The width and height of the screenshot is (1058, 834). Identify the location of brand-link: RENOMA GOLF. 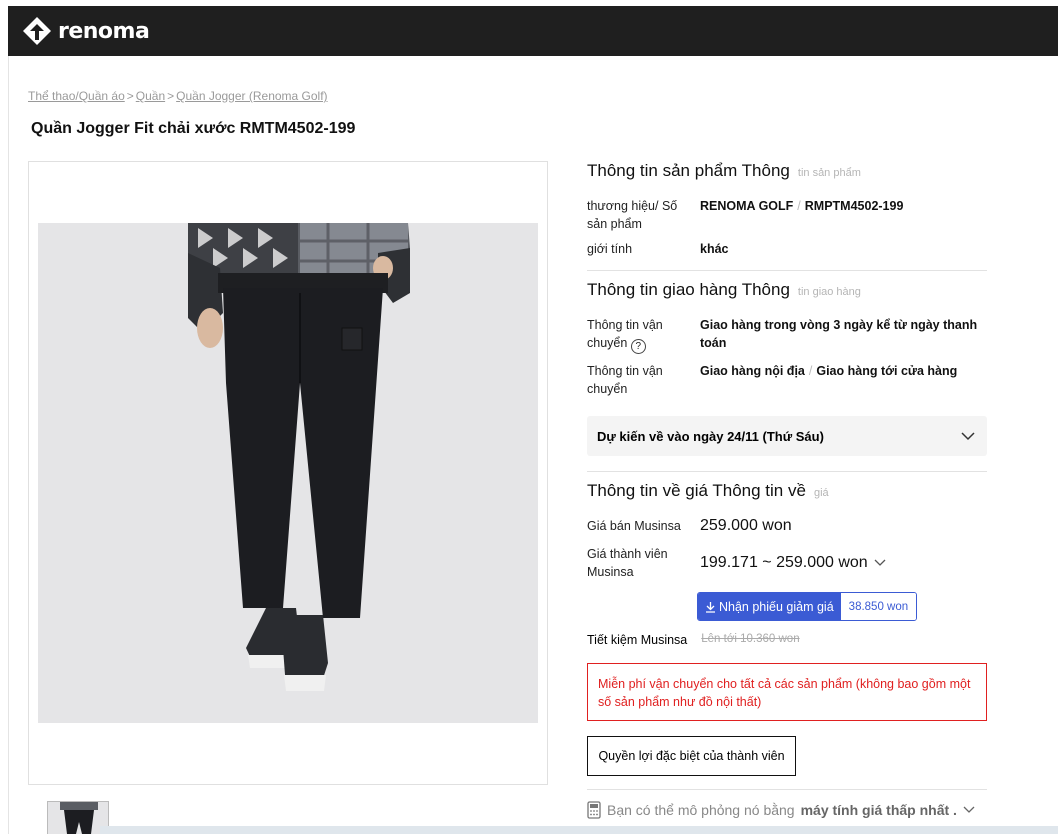
(746, 206).